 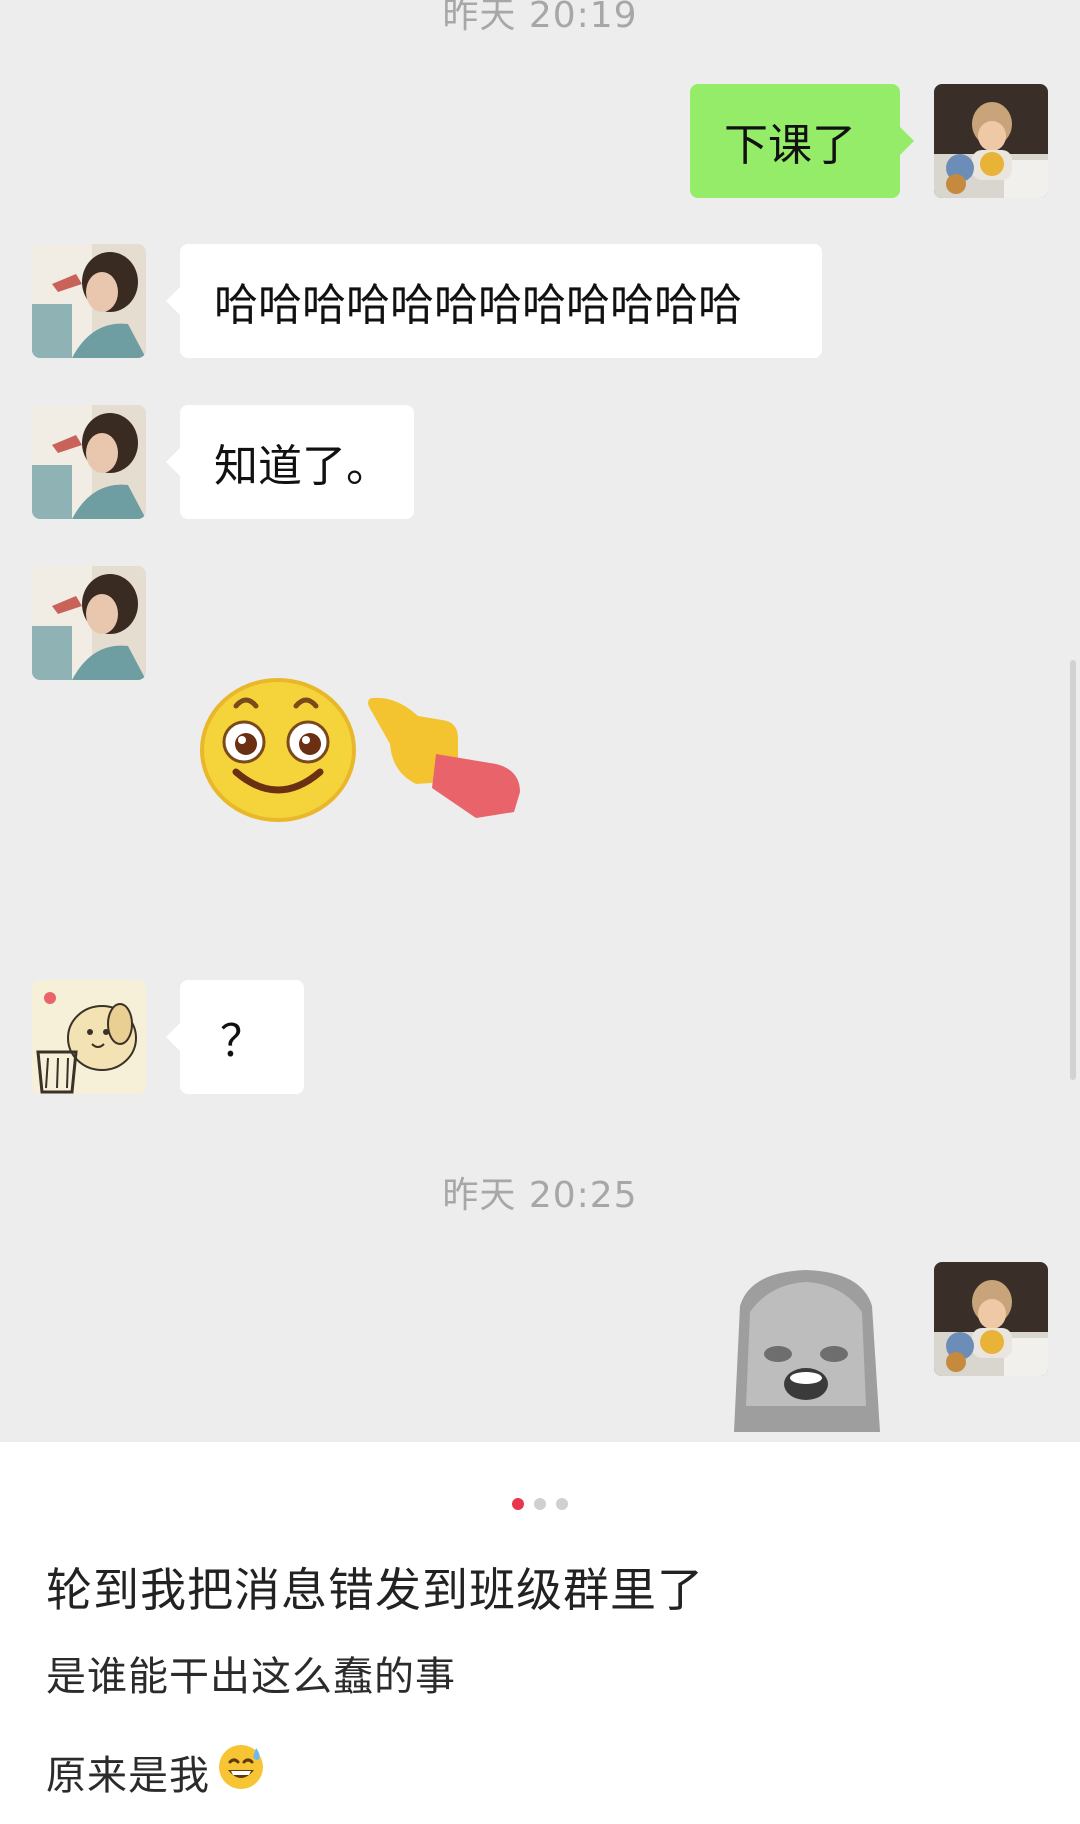 I want to click on message-text: 下课了, so click(x=790, y=145).